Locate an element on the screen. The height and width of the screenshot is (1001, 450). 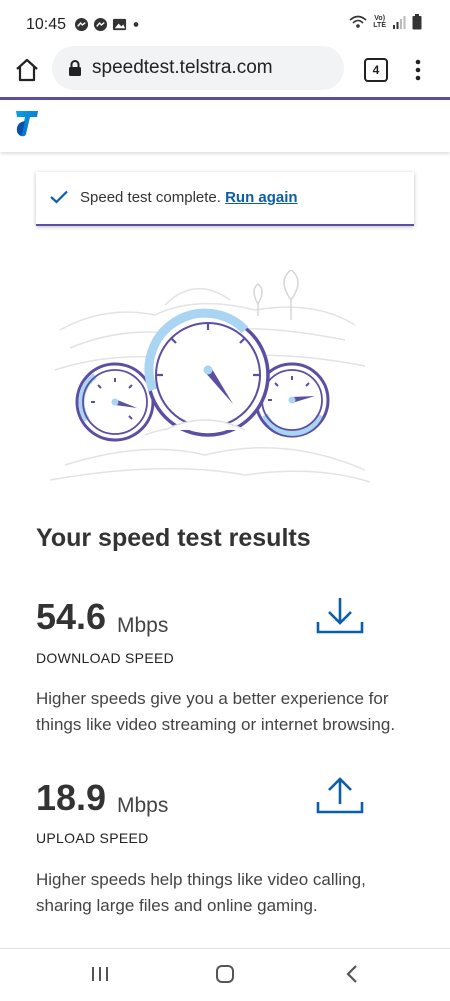
download-icon is located at coordinates (340, 616).